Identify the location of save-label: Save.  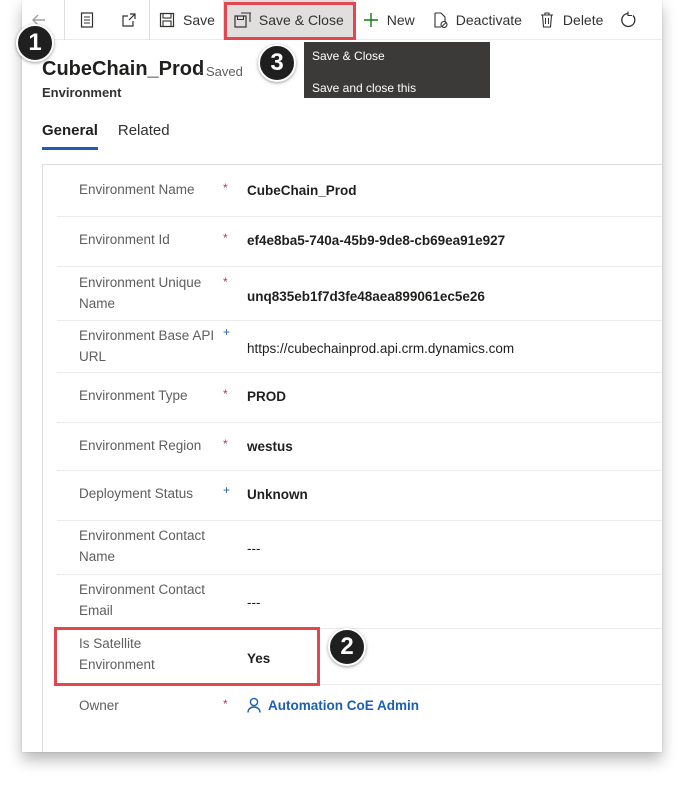
(199, 19).